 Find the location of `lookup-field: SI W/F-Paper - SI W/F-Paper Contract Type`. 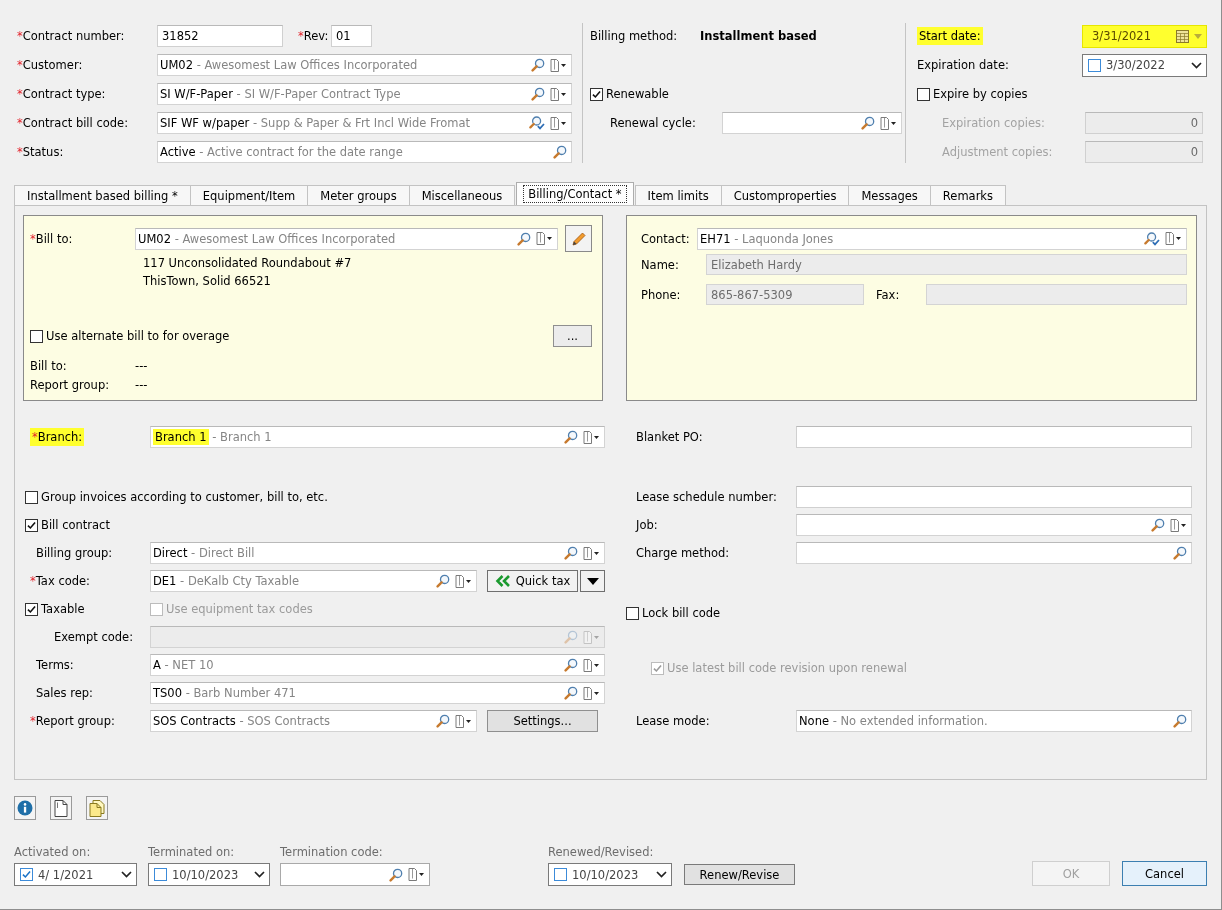

lookup-field: SI W/F-Paper - SI W/F-Paper Contract Type is located at coordinates (364, 94).